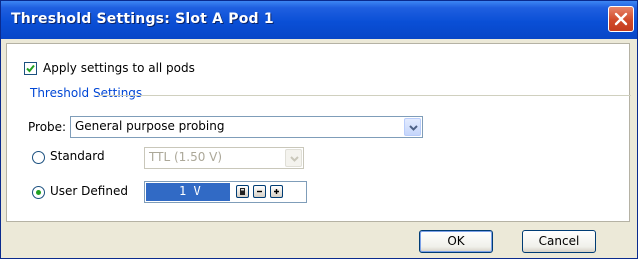 This screenshot has height=259, width=638. What do you see at coordinates (150, 126) in the screenshot?
I see `probe-select-value: General purpose probing` at bounding box center [150, 126].